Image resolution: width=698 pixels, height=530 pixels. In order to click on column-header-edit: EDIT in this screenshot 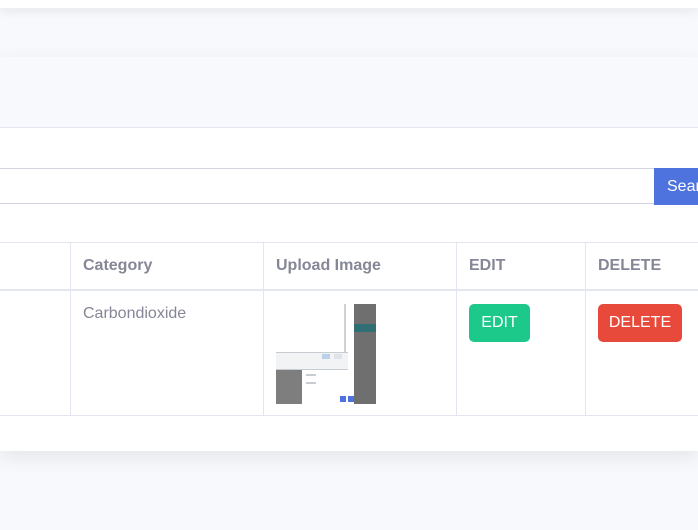, I will do `click(487, 266)`.